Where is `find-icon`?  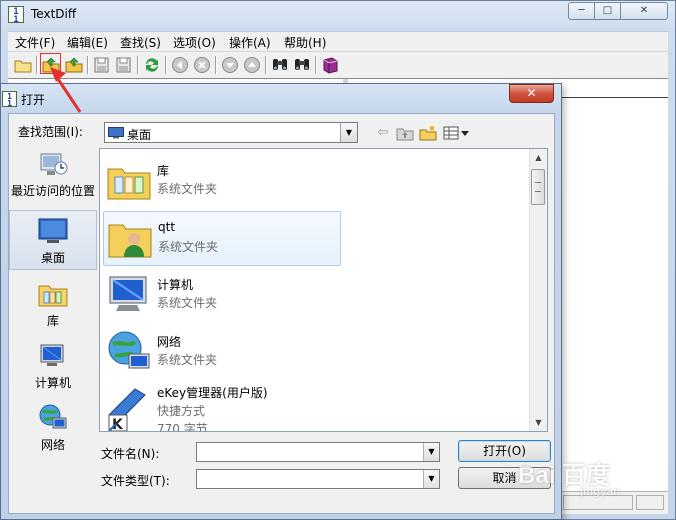
find-icon is located at coordinates (280, 65).